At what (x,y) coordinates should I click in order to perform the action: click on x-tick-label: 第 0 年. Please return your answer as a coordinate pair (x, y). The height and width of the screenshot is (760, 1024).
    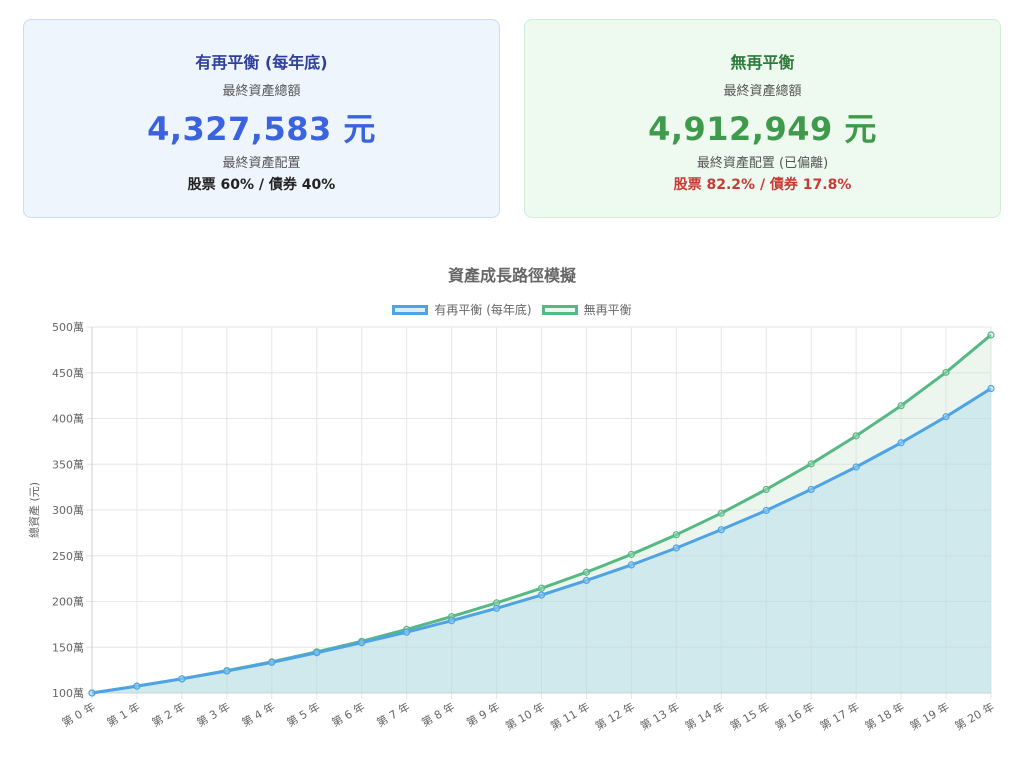
    Looking at the image, I should click on (78, 714).